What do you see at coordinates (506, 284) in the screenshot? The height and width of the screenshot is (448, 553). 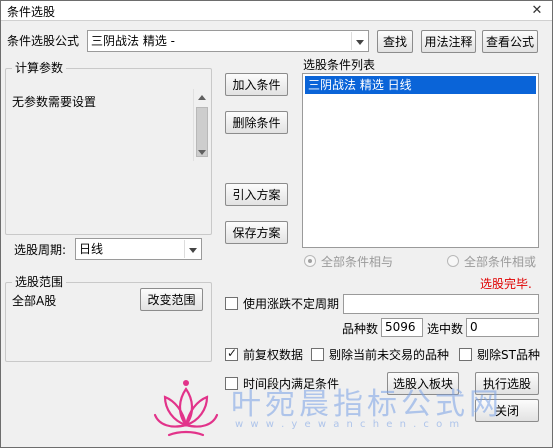 I see `status-text: 选股完毕.` at bounding box center [506, 284].